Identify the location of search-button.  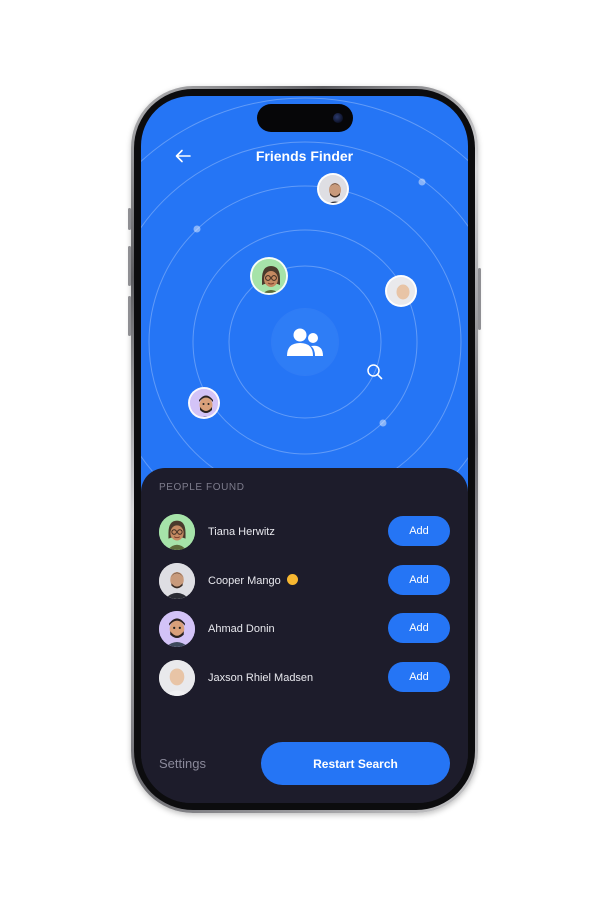
(375, 372).